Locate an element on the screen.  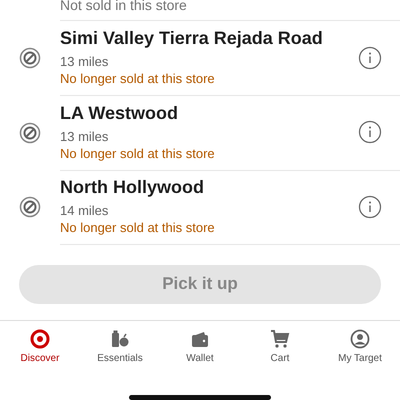
tab: Cart is located at coordinates (280, 355).